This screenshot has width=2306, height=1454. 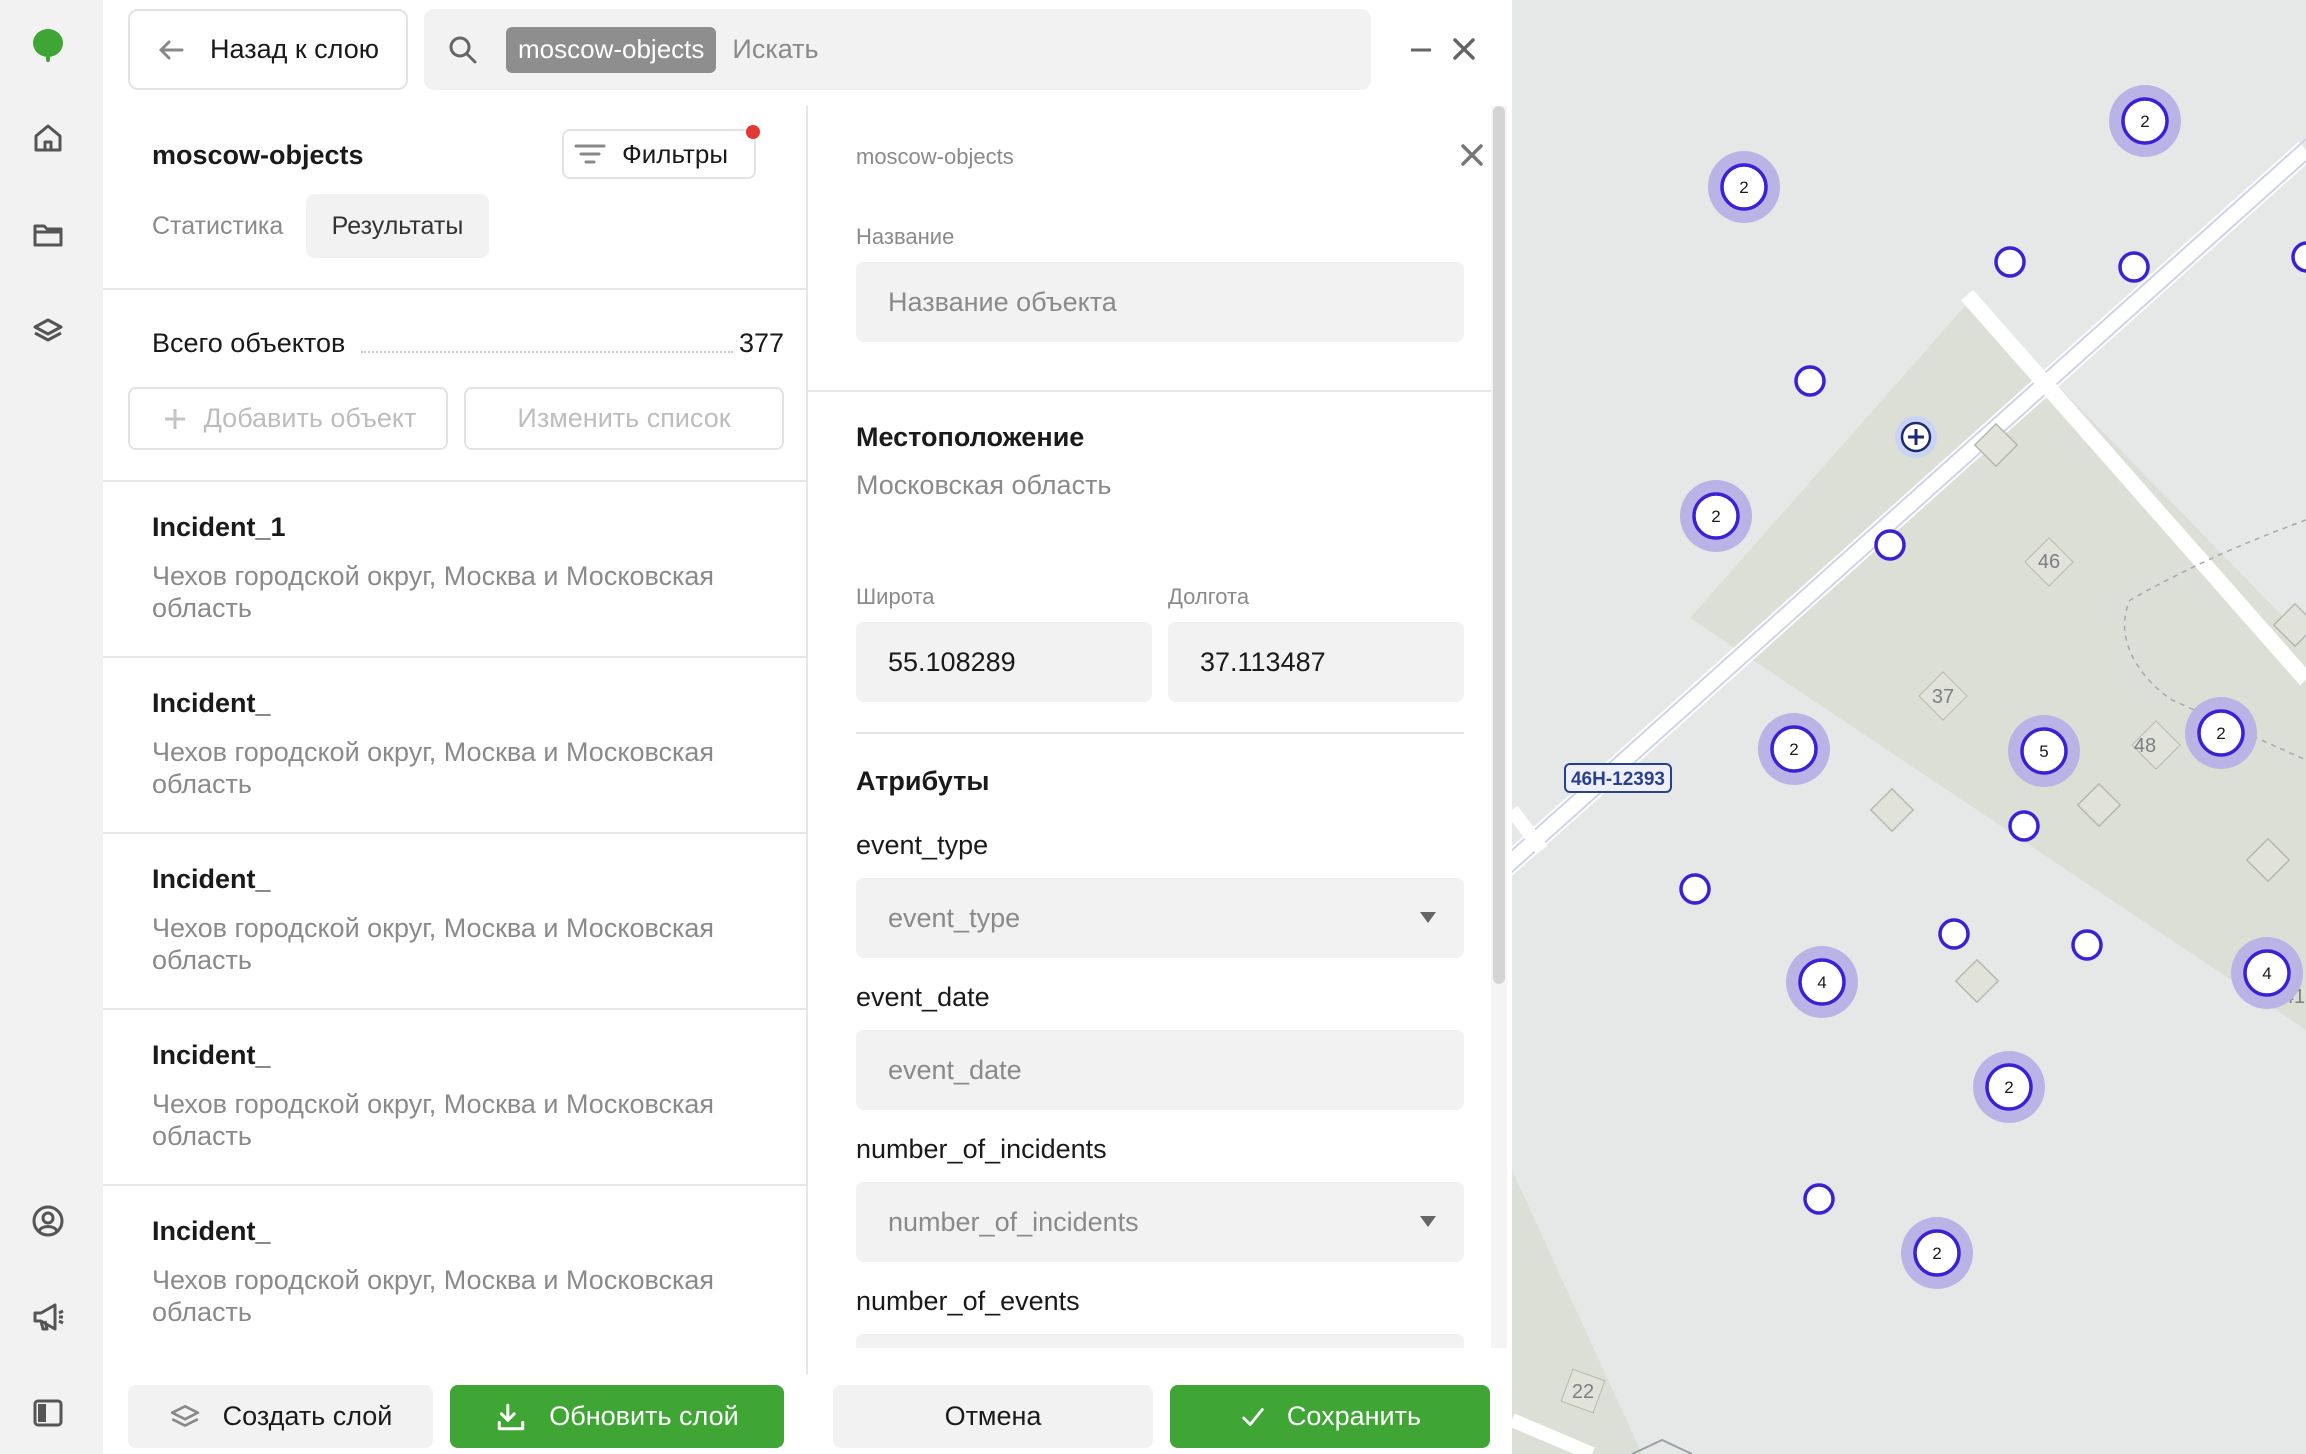 What do you see at coordinates (51, 727) in the screenshot?
I see `icon-rail` at bounding box center [51, 727].